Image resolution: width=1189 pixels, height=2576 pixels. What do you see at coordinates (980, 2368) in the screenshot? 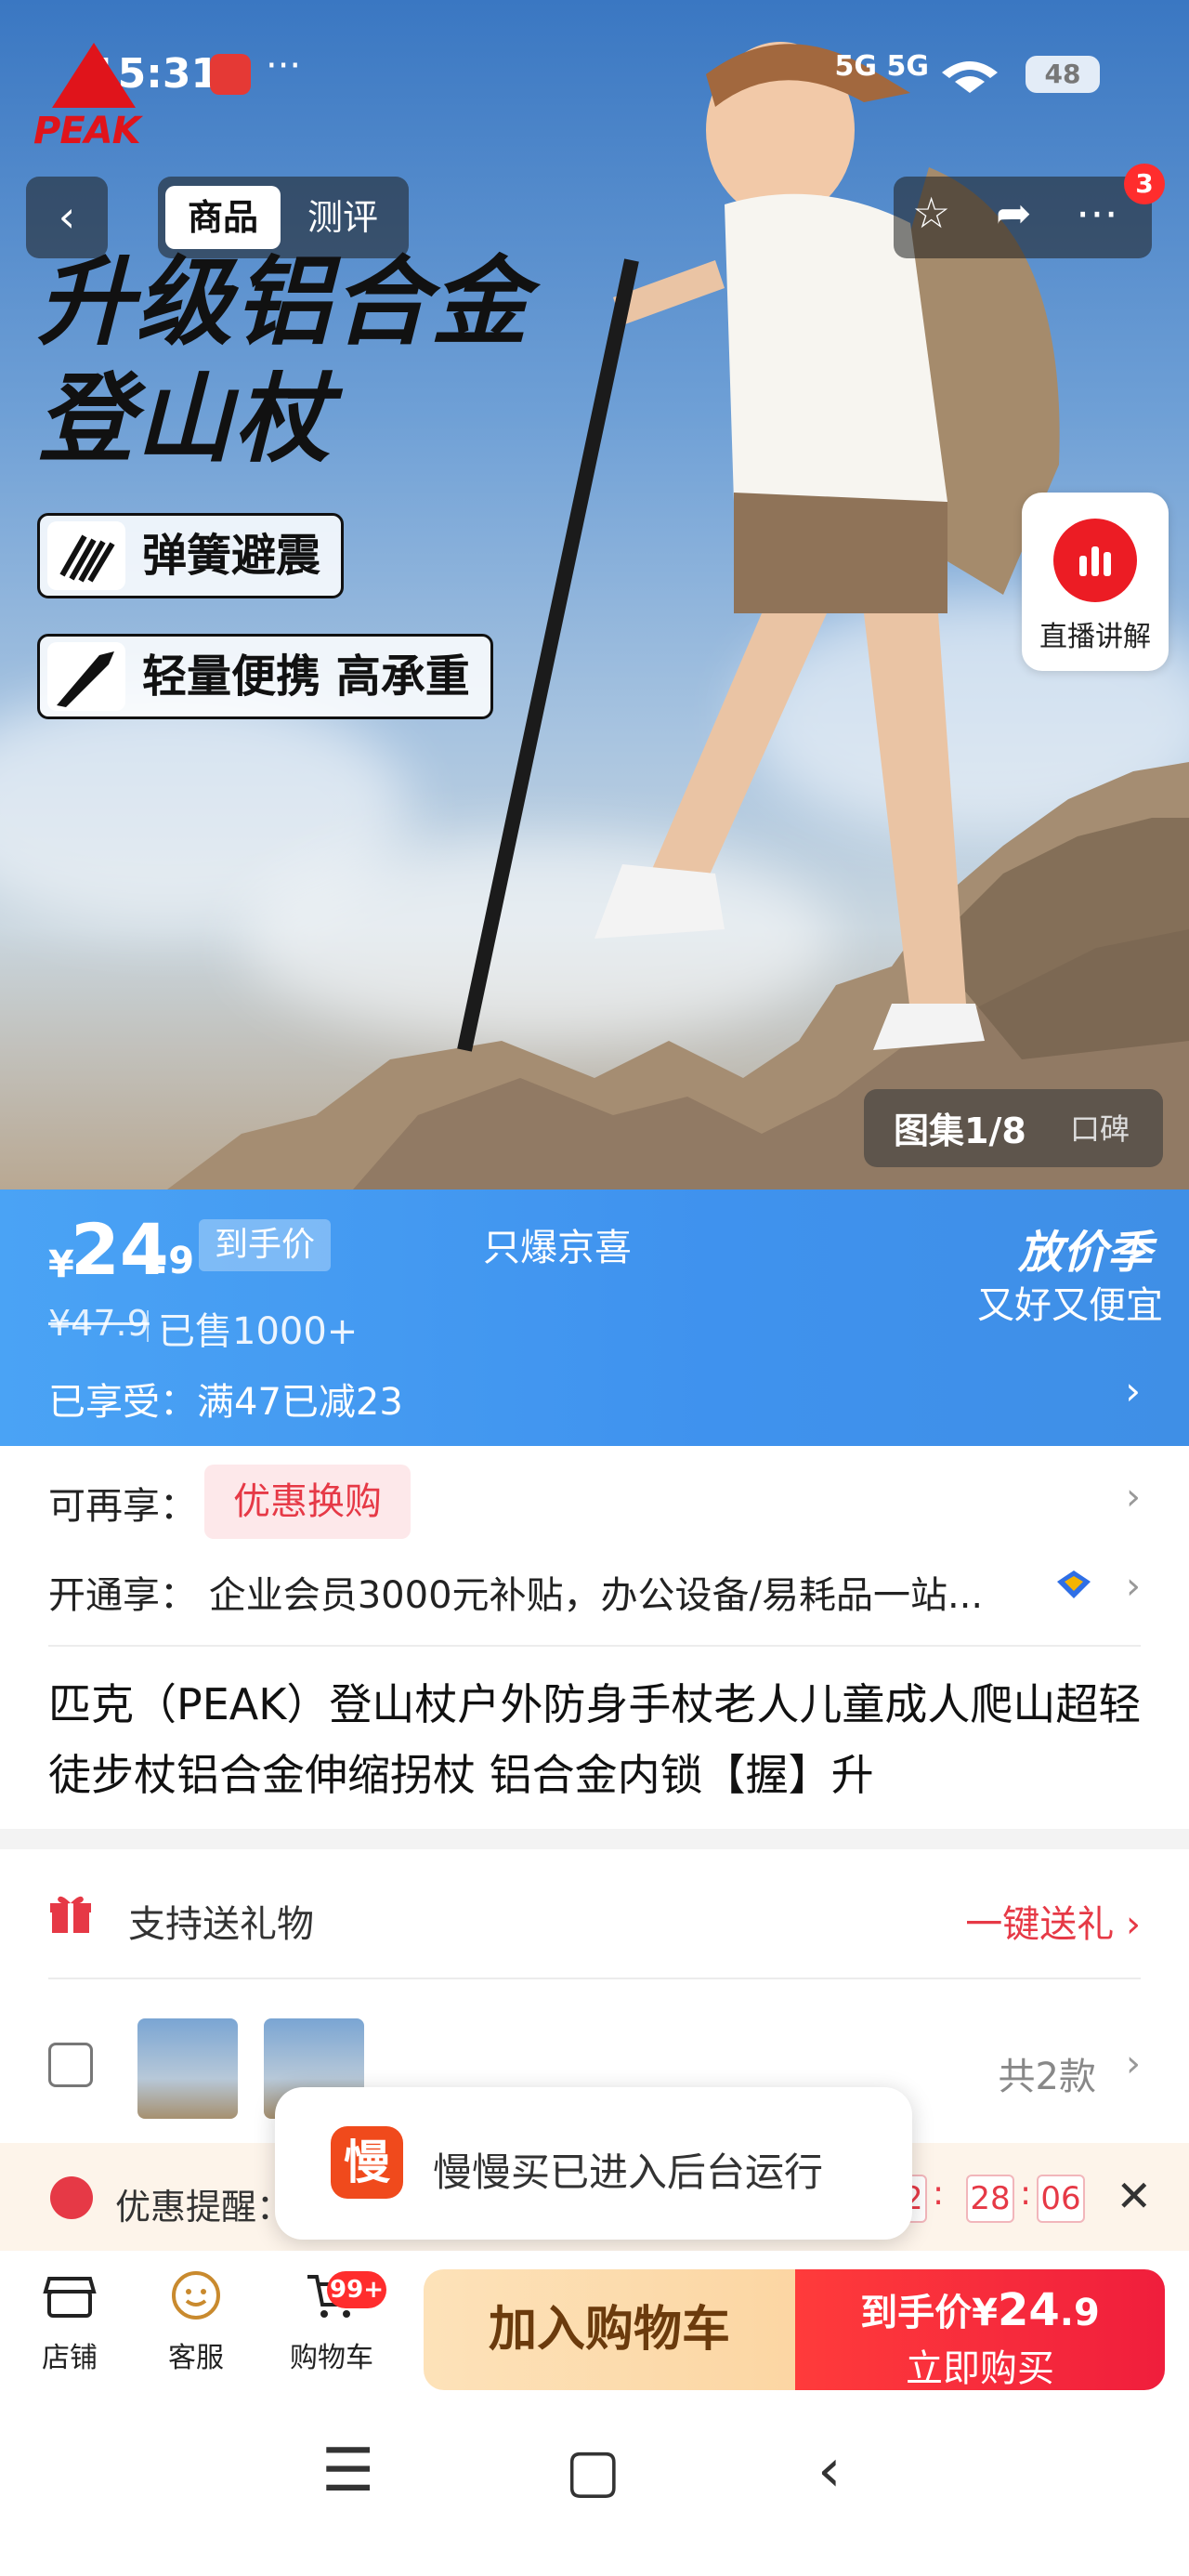
I see `buy-now-label: 立即购买` at bounding box center [980, 2368].